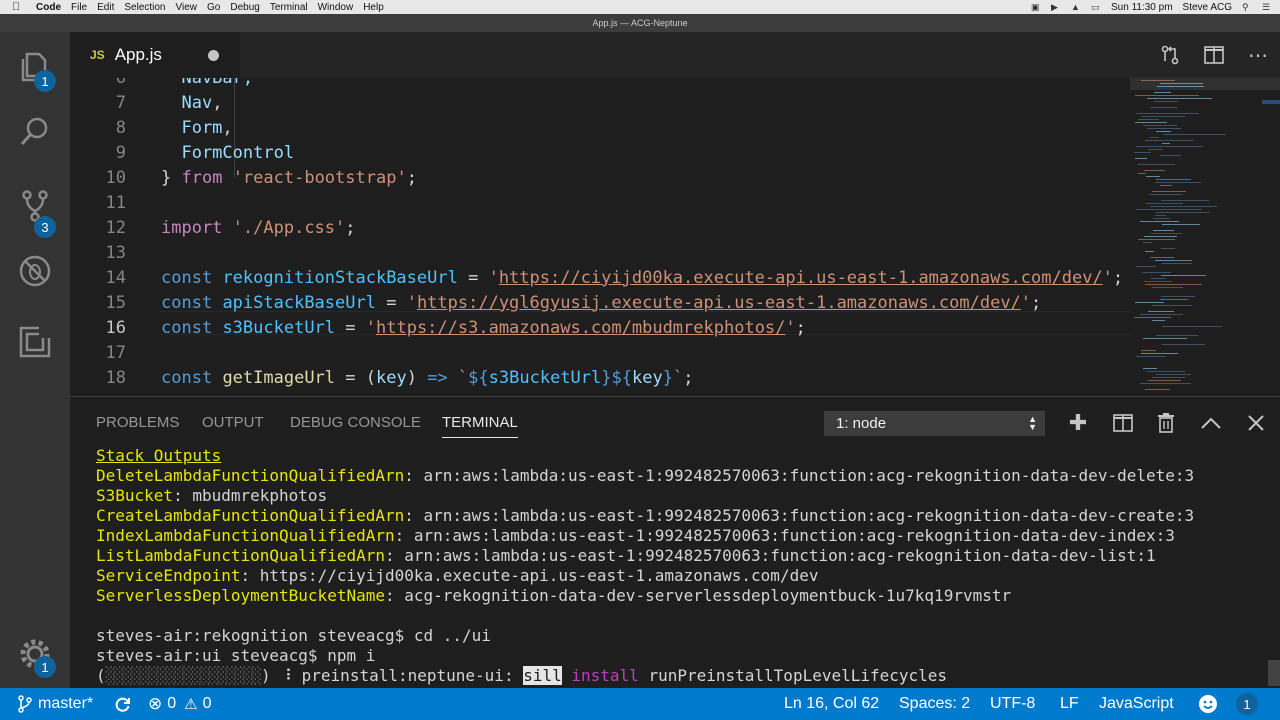 This screenshot has height=720, width=1280. I want to click on extensions-button, so click(35, 342).